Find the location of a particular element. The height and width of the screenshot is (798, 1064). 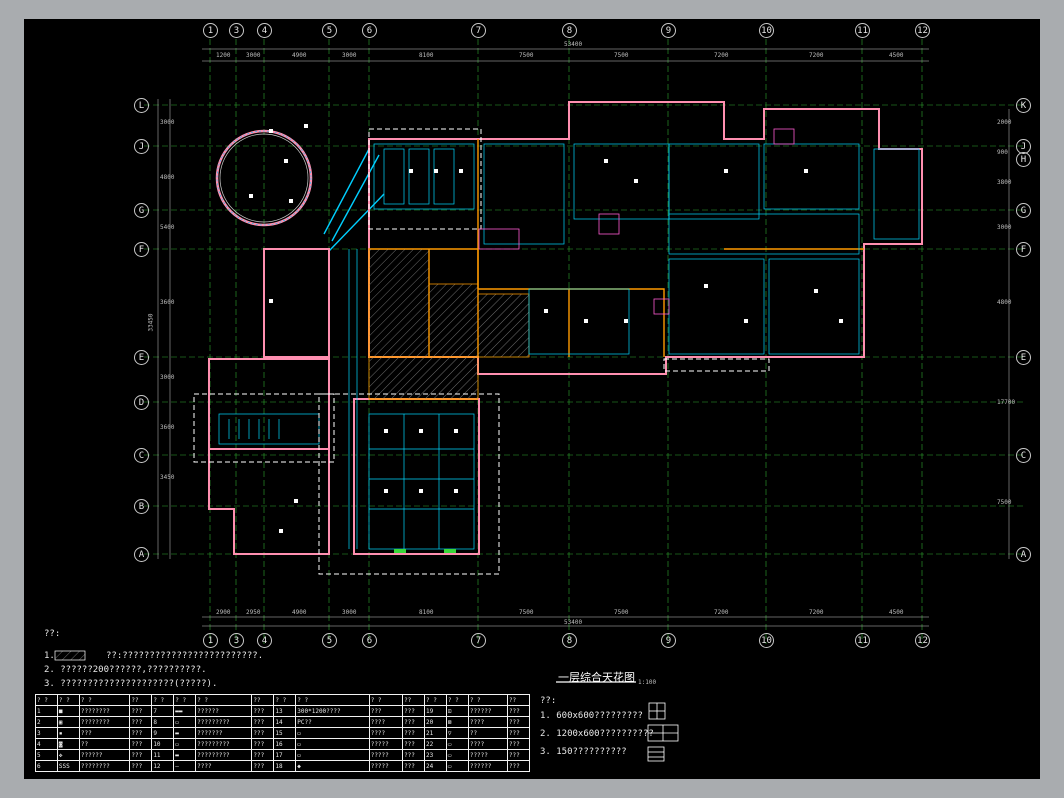

legend-header-cell: ?? is located at coordinates (141, 700).